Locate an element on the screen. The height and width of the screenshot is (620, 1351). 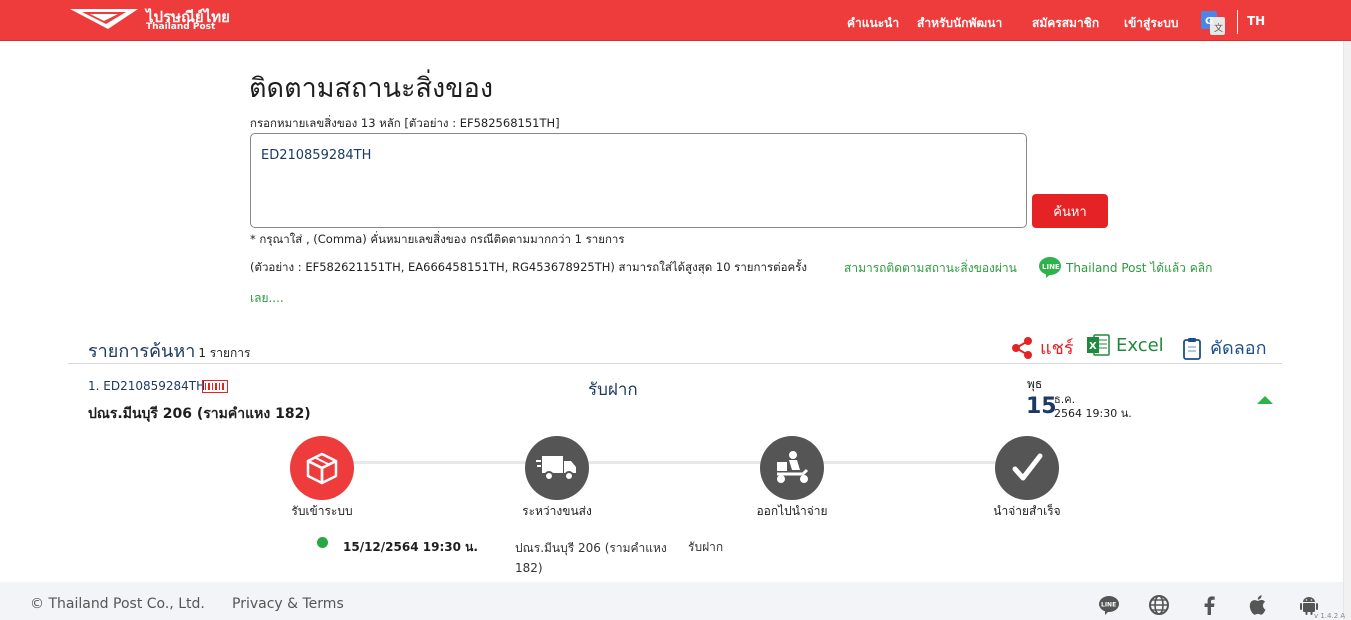
share-button: แชร์ is located at coordinates (1042, 347).